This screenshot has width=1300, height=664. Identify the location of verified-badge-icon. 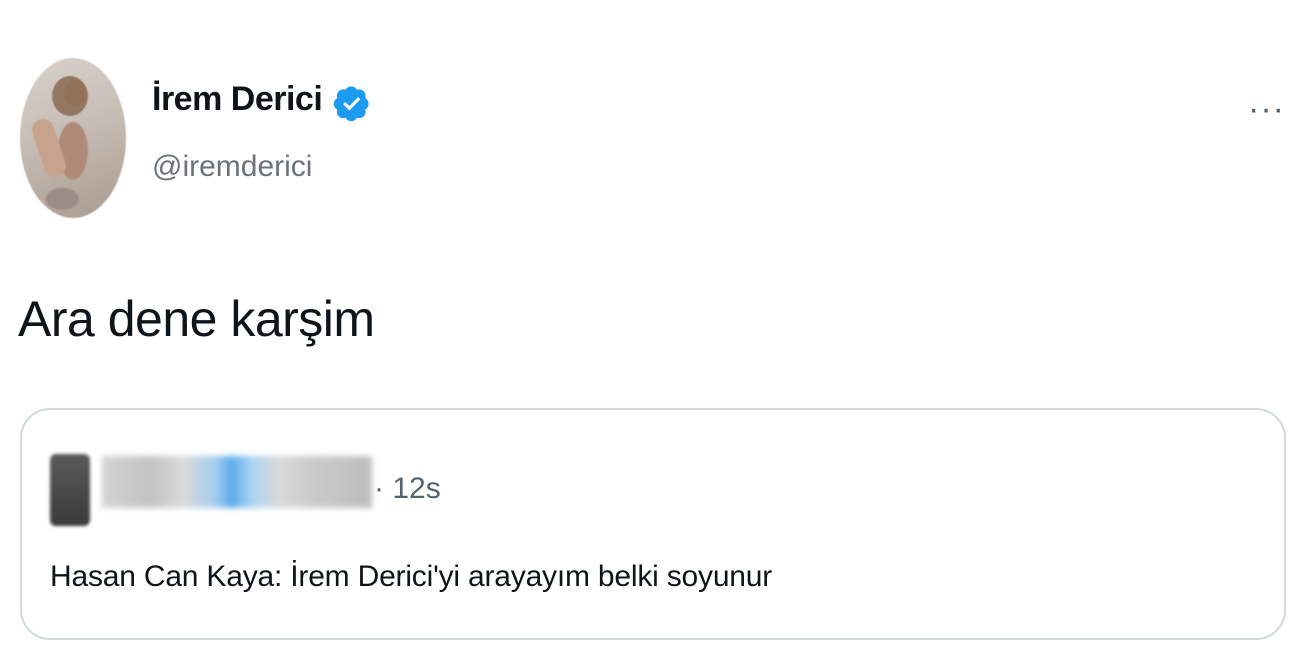
(351, 104).